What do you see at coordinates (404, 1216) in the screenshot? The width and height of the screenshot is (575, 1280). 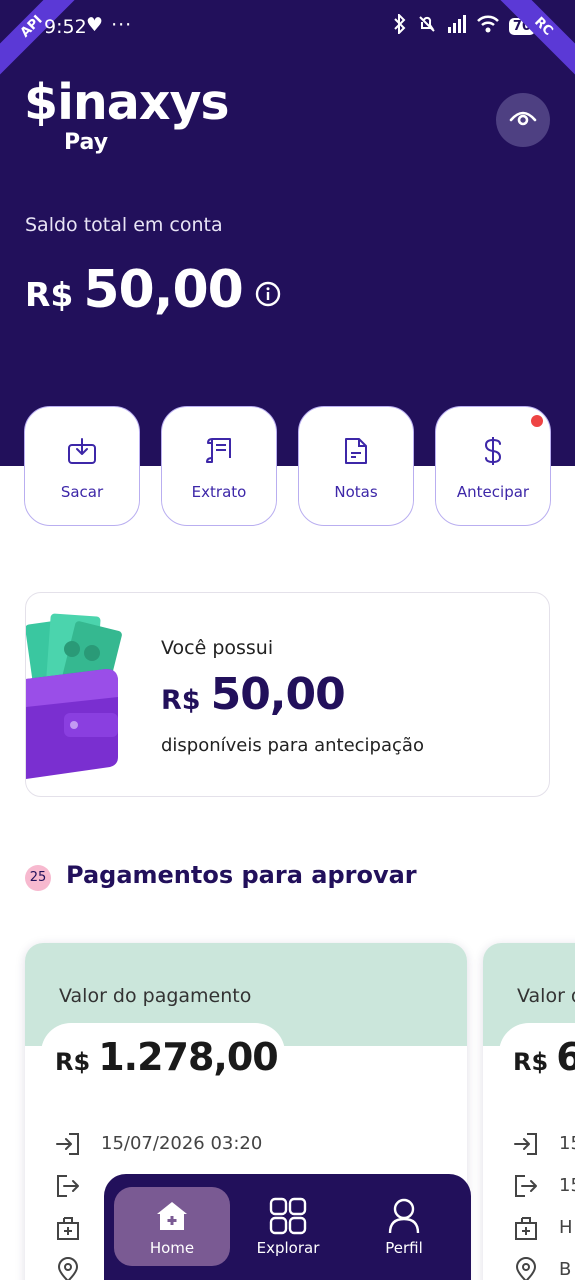 I see `user-icon` at bounding box center [404, 1216].